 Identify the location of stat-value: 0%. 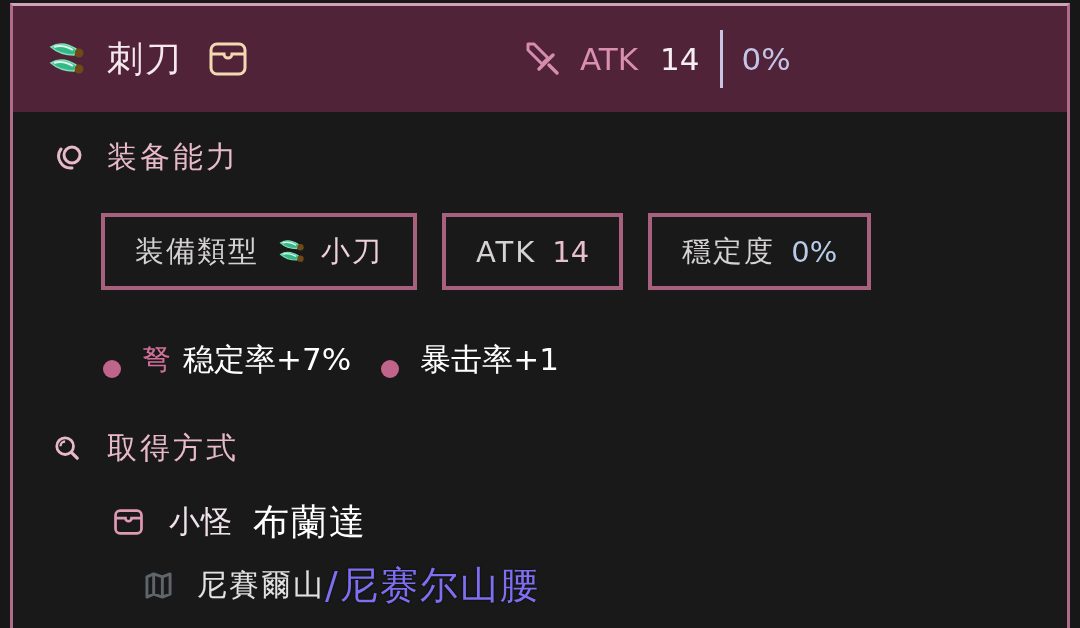
(814, 251).